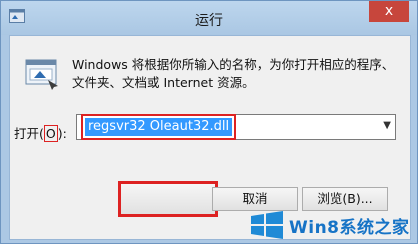 This screenshot has width=418, height=244. What do you see at coordinates (209, 21) in the screenshot?
I see `window-title: 运行` at bounding box center [209, 21].